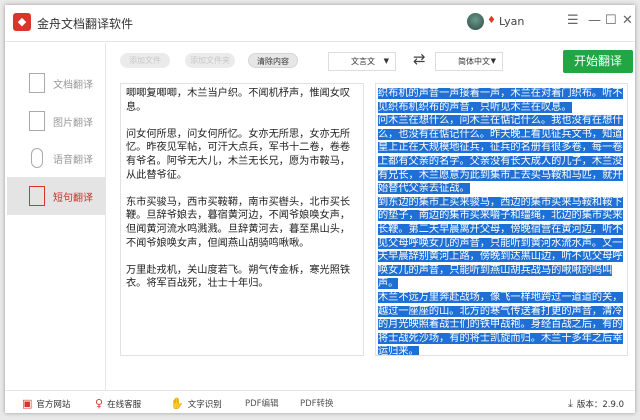 Image resolution: width=640 pixels, height=420 pixels. What do you see at coordinates (611, 20) in the screenshot?
I see `maximize-button: ☐` at bounding box center [611, 20].